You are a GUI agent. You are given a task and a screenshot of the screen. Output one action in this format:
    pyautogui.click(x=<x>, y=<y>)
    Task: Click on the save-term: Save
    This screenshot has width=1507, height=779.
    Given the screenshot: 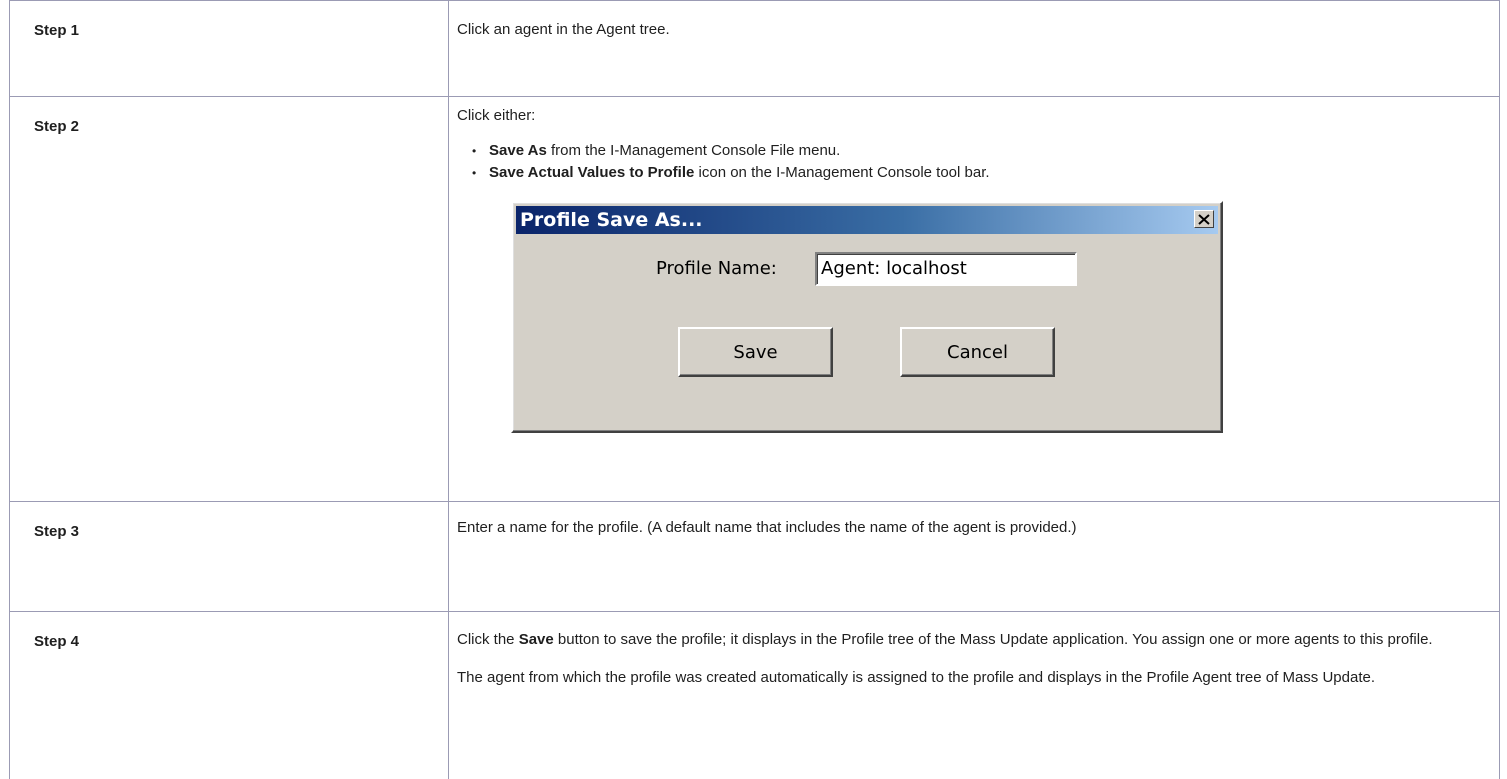 What is the action you would take?
    pyautogui.click(x=536, y=639)
    